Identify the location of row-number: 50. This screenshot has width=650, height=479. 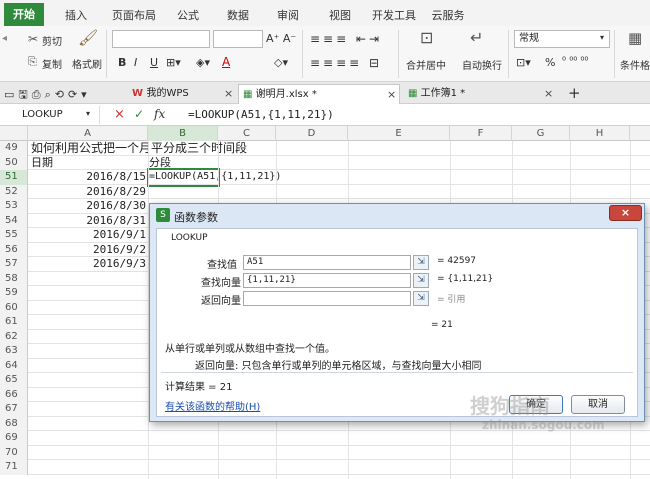
(14, 162).